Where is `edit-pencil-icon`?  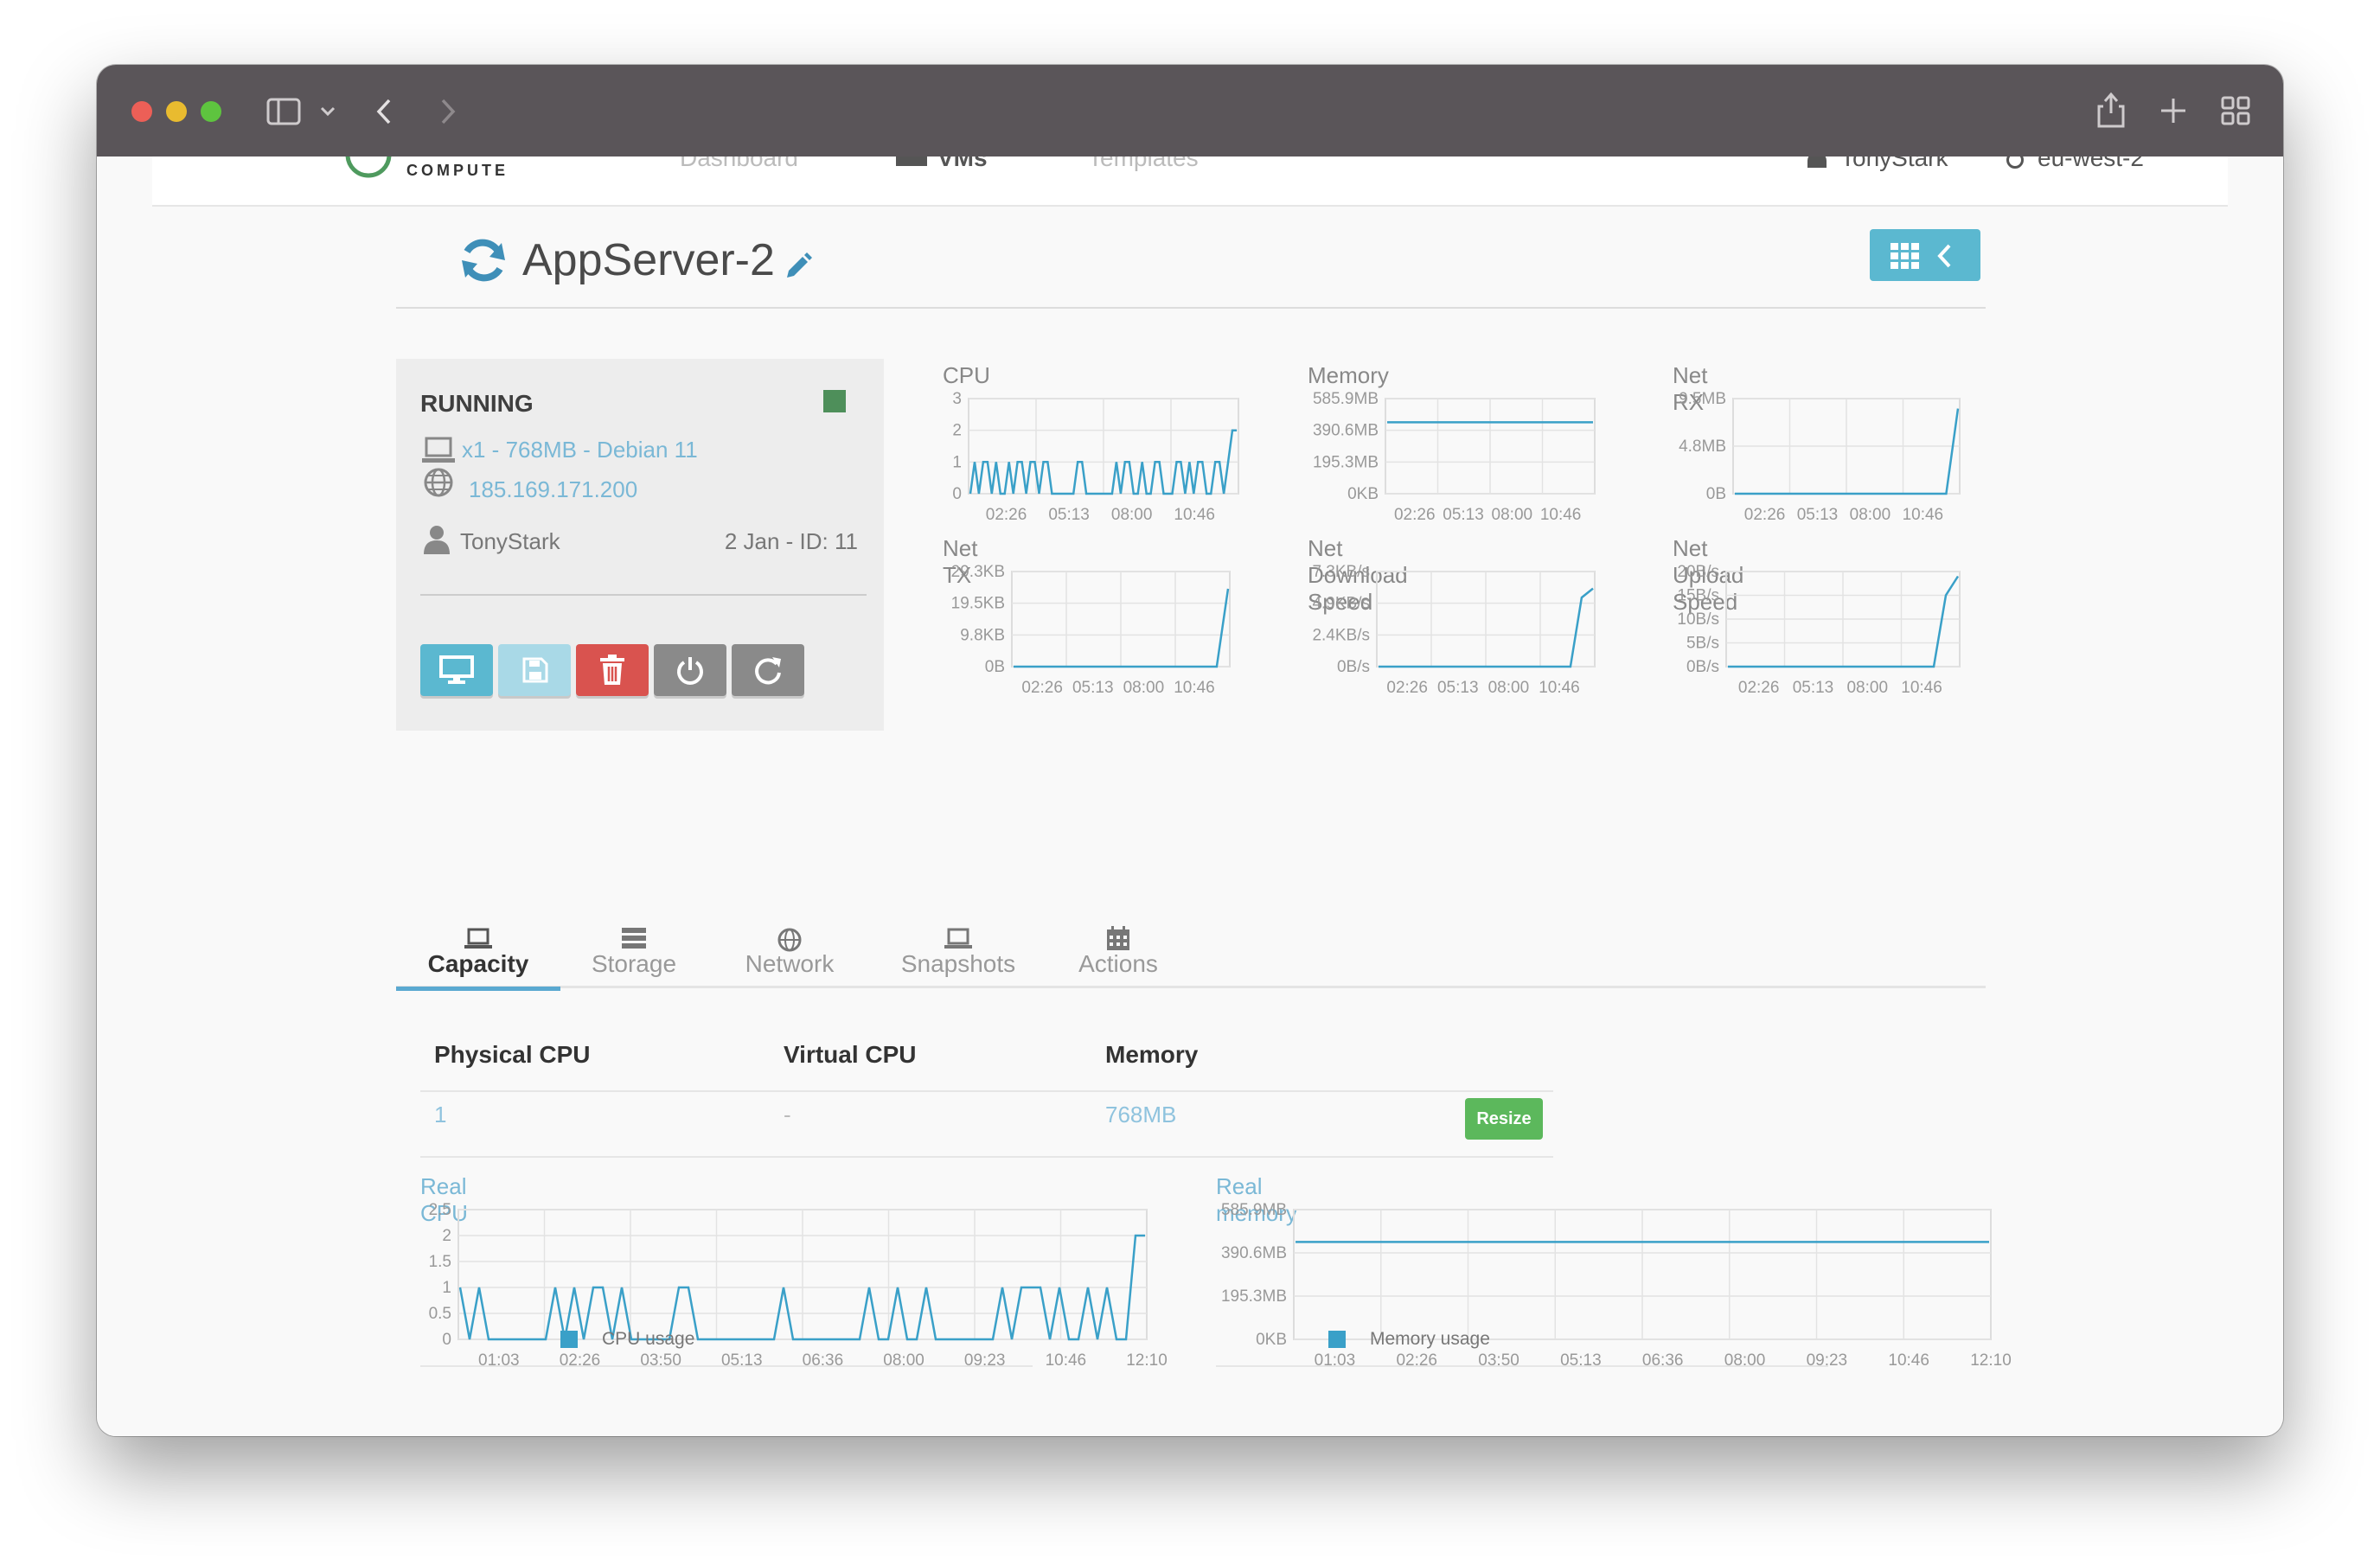 edit-pencil-icon is located at coordinates (798, 264).